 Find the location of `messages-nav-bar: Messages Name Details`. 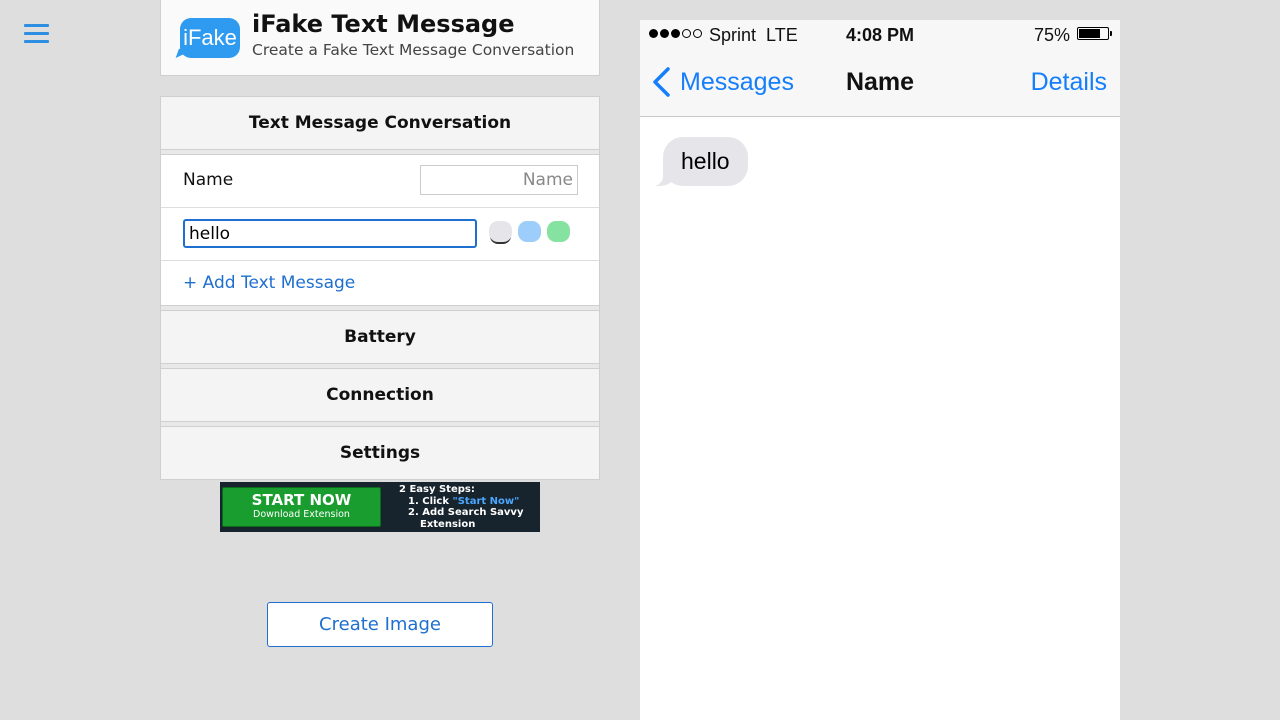

messages-nav-bar: Messages Name Details is located at coordinates (880, 83).